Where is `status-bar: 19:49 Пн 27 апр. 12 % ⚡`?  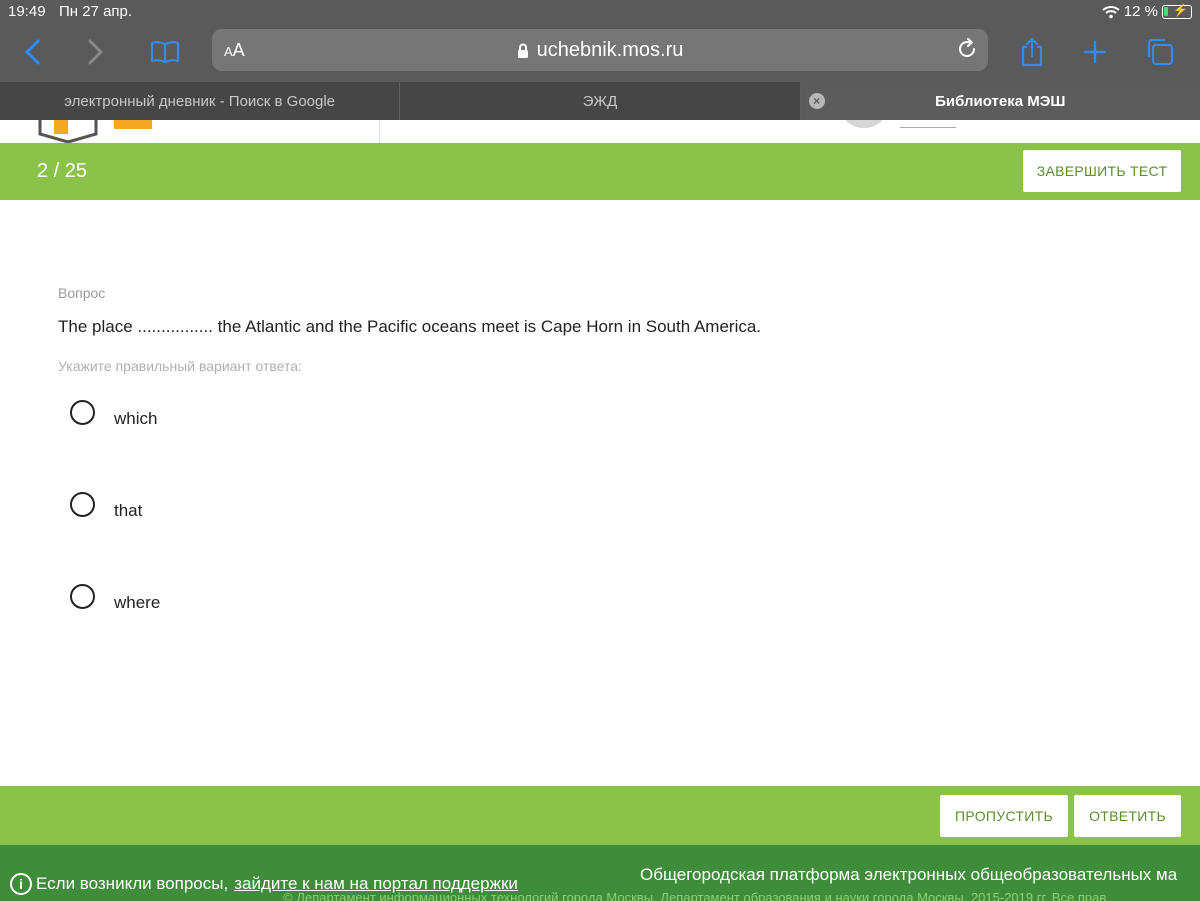
status-bar: 19:49 Пн 27 апр. 12 % ⚡ is located at coordinates (600, 12).